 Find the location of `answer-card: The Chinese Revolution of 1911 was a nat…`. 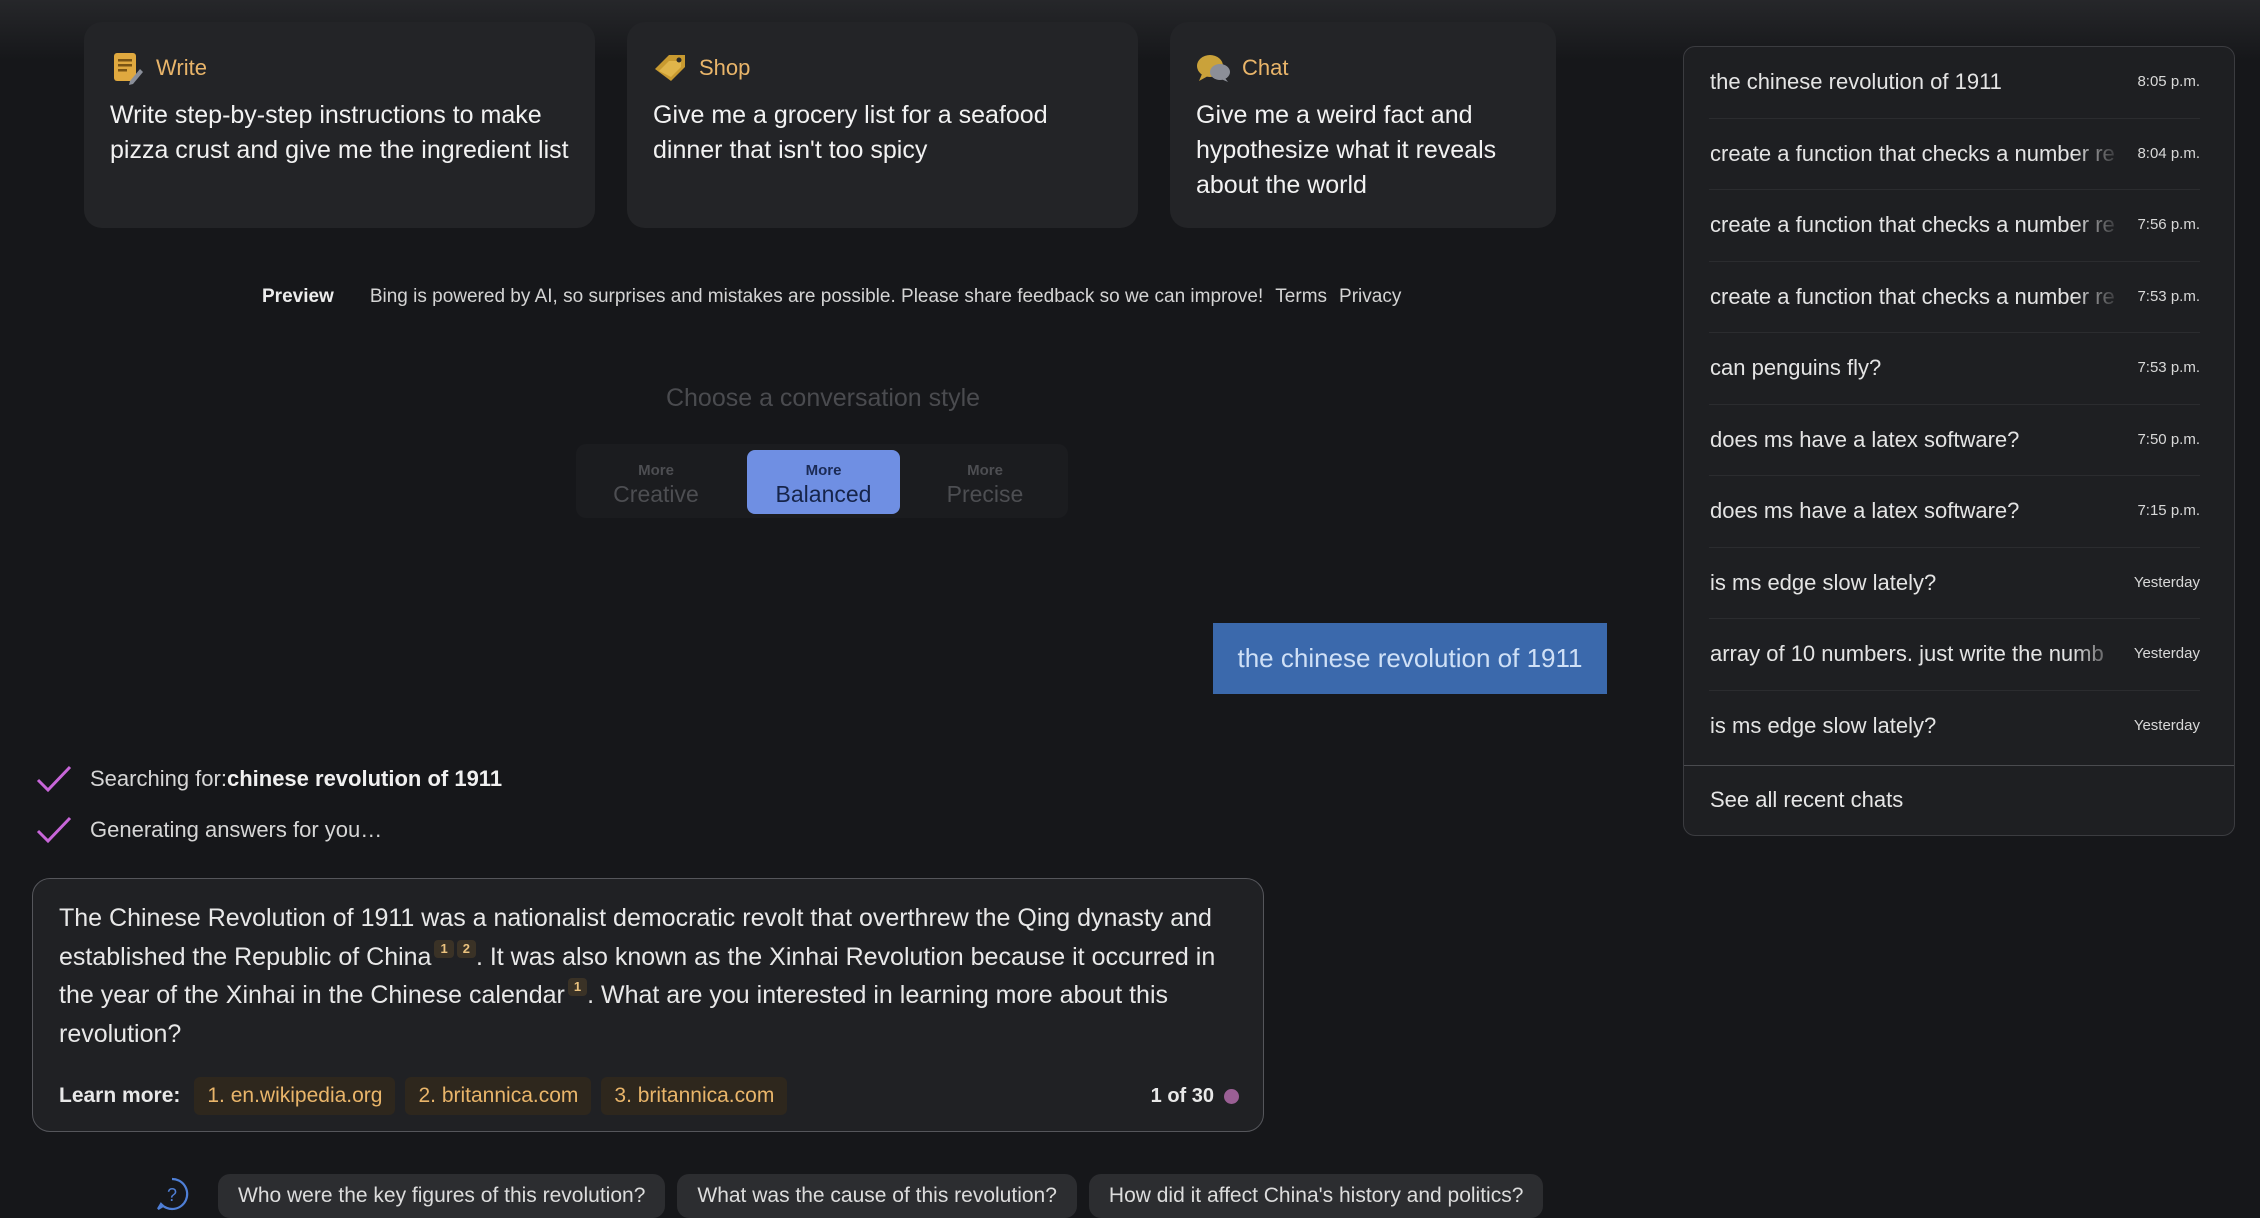

answer-card: The Chinese Revolution of 1911 was a nat… is located at coordinates (648, 1005).